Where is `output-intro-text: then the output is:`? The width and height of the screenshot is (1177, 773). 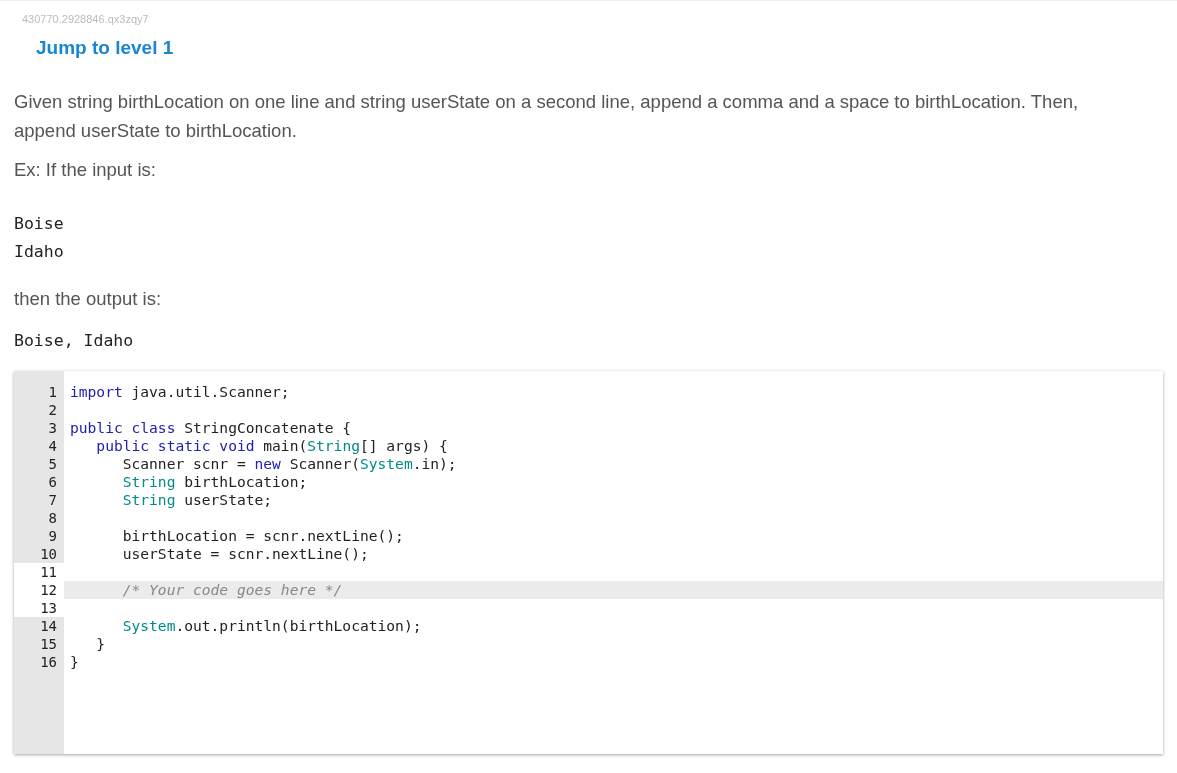
output-intro-text: then the output is: is located at coordinates (88, 299).